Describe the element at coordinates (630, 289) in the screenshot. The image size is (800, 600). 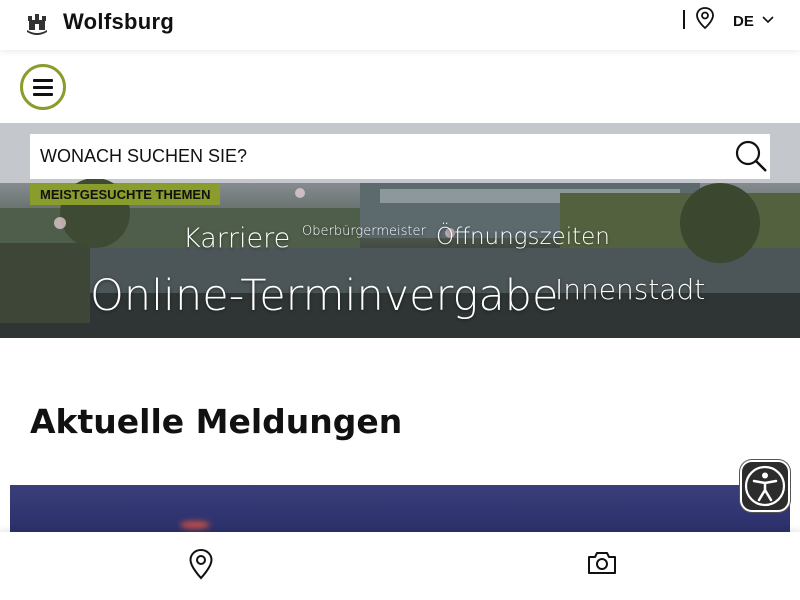
I see `topic-link-innenstadt: Innenstadt` at that location.